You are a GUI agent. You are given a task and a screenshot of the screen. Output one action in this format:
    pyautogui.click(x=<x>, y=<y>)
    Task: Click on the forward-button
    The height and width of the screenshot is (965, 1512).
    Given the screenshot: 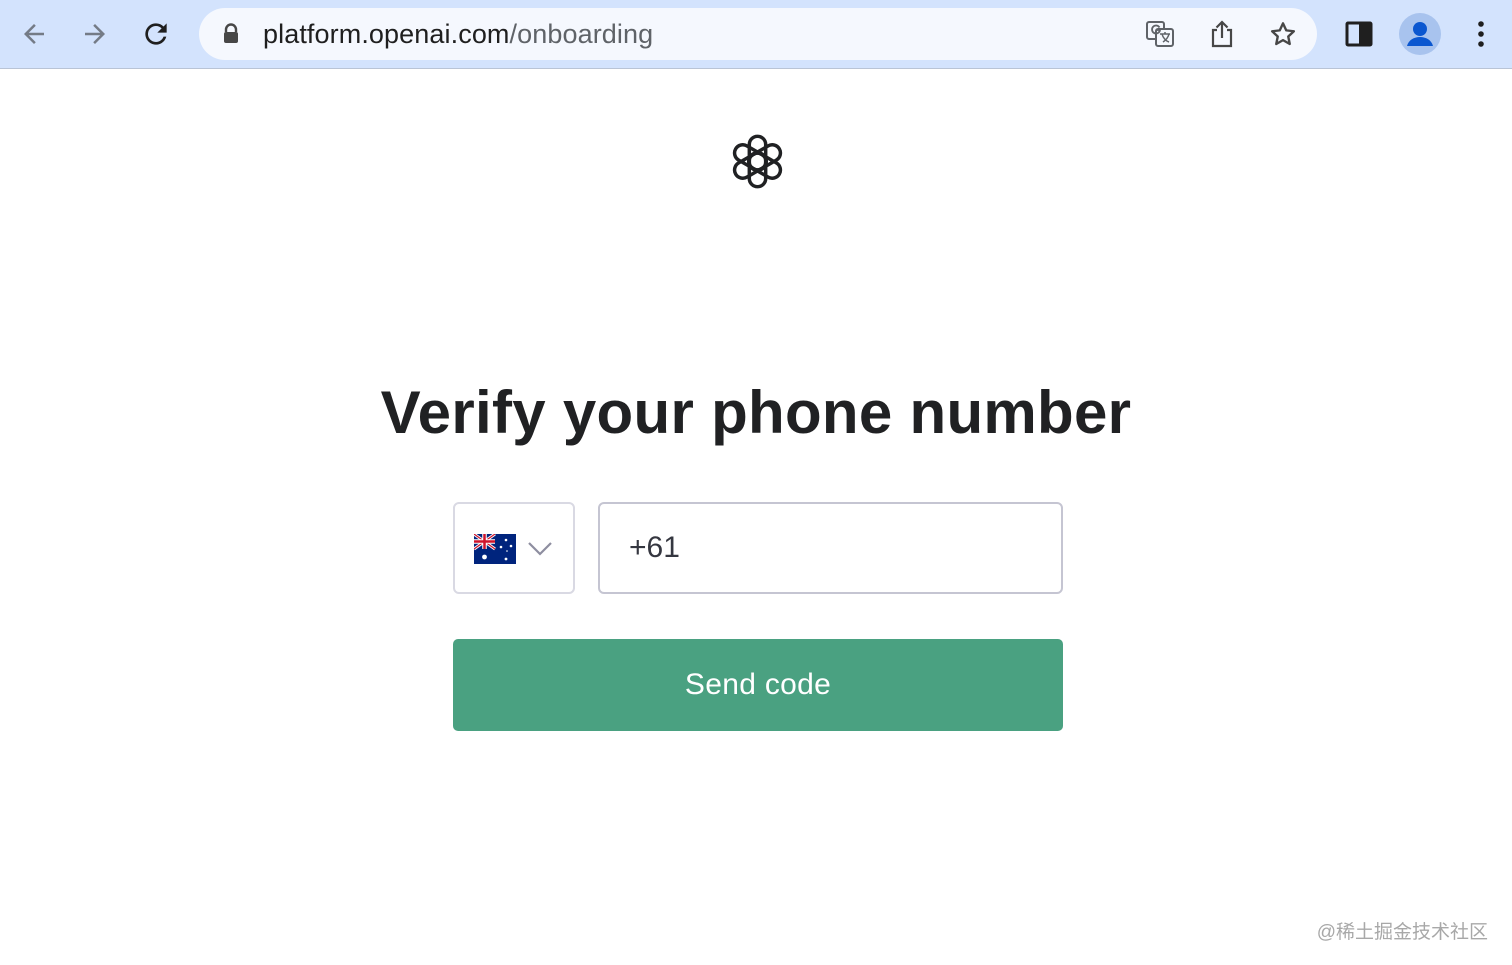 What is the action you would take?
    pyautogui.click(x=95, y=34)
    